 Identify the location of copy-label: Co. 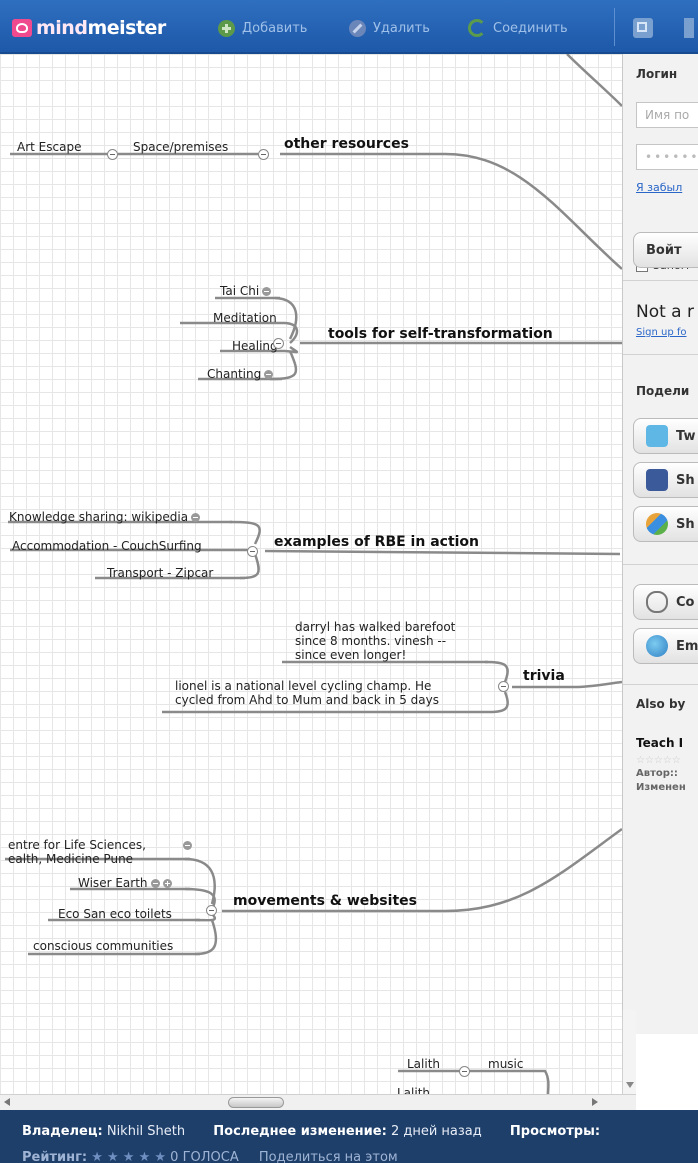
(685, 602).